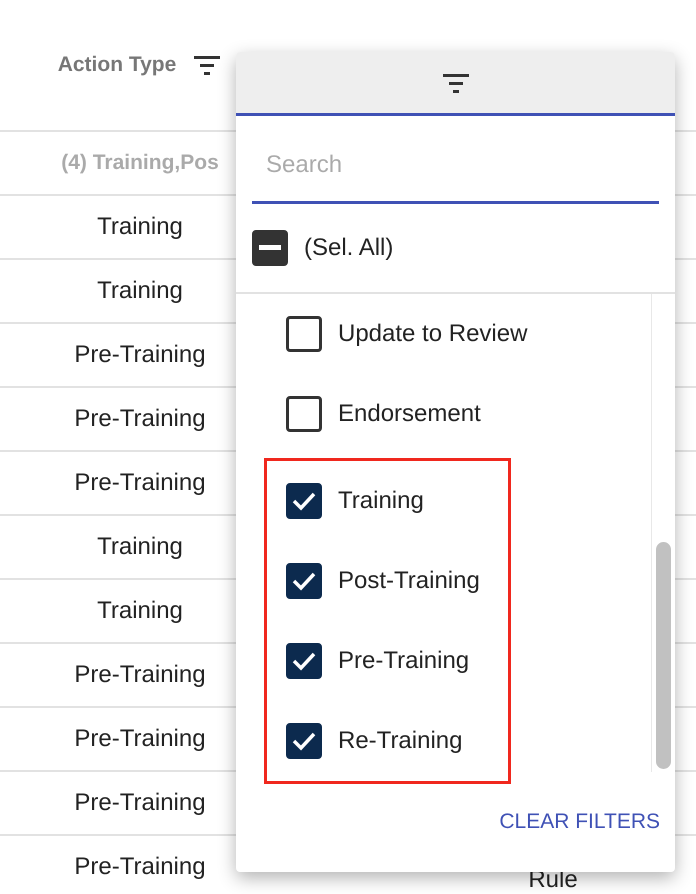 This screenshot has width=696, height=894. I want to click on checkbox-label: Update to Review, so click(433, 334).